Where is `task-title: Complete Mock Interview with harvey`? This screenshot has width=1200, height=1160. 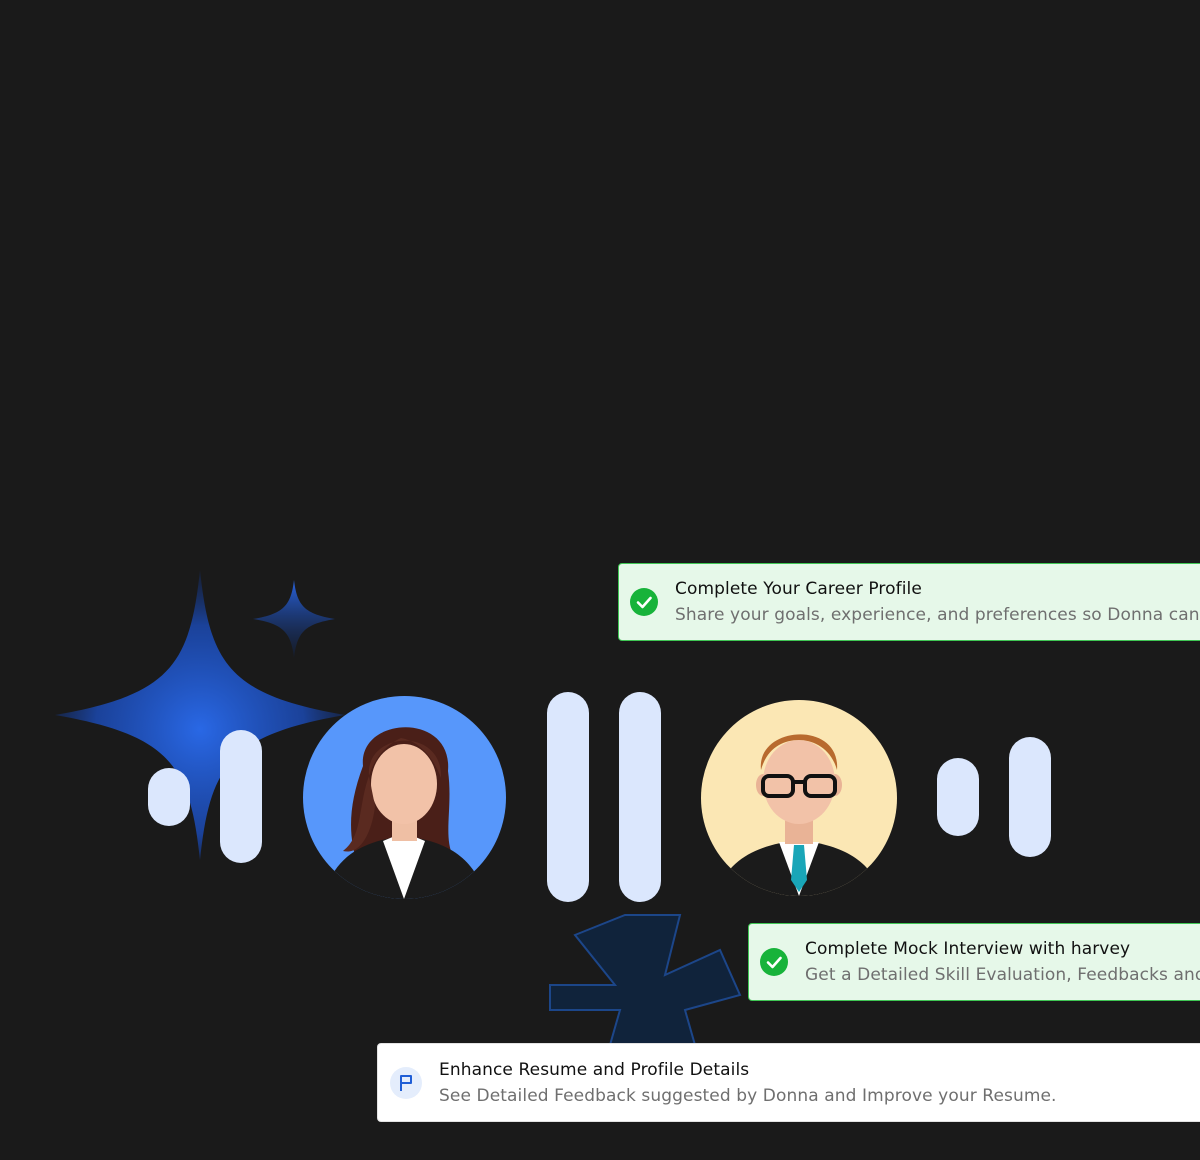 task-title: Complete Mock Interview with harvey is located at coordinates (968, 949).